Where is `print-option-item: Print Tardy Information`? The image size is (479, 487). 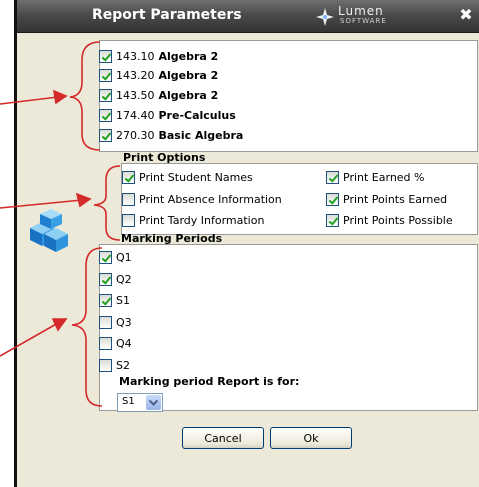
print-option-item: Print Tardy Information is located at coordinates (193, 220).